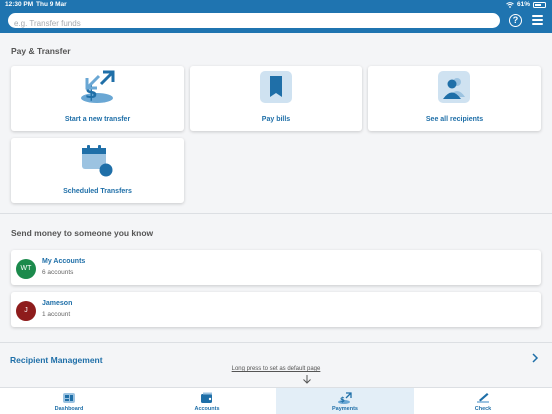 This screenshot has width=552, height=414. I want to click on tab-label: Accounts, so click(207, 409).